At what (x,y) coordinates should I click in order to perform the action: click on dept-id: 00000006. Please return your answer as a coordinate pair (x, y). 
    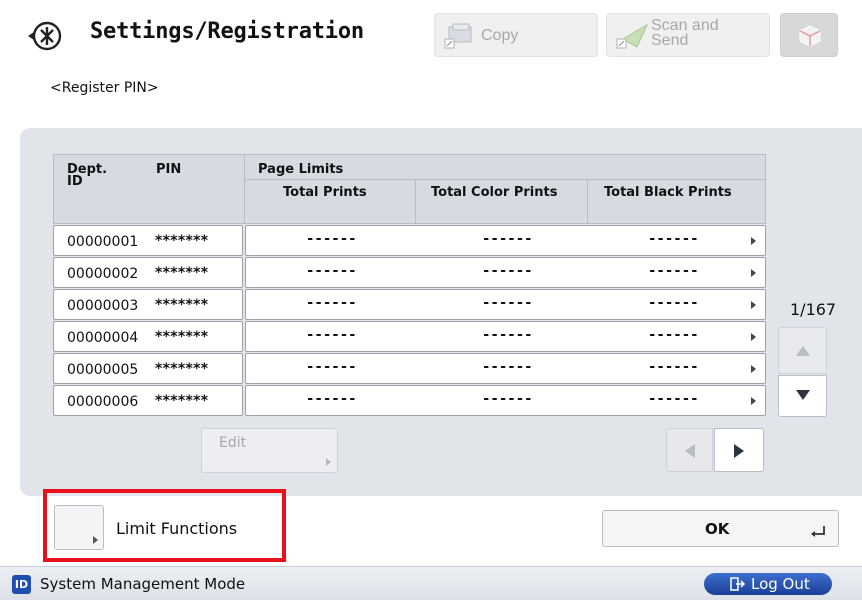
    Looking at the image, I should click on (103, 402).